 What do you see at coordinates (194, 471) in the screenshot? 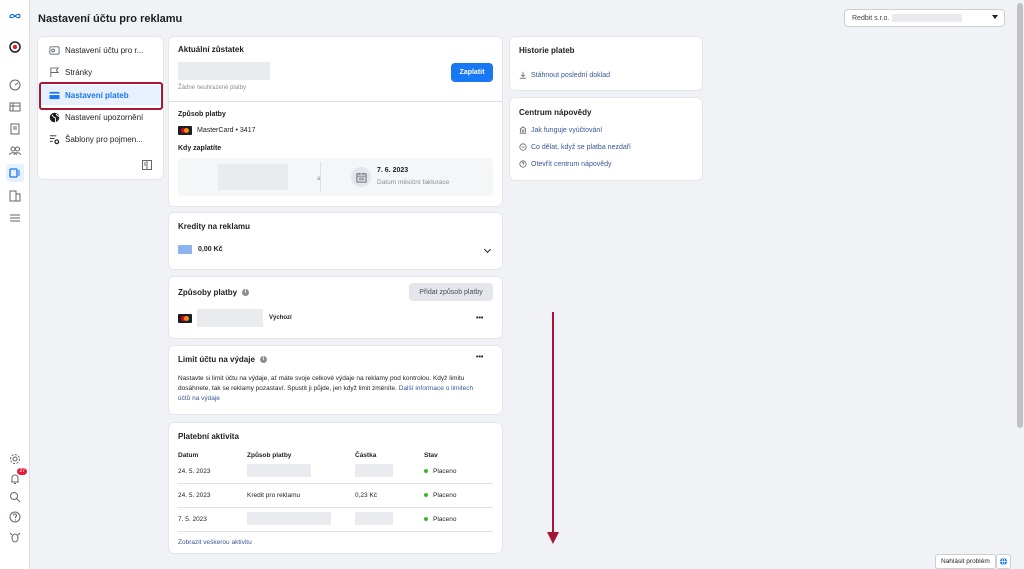
I see `row-1-date: 24. 5. 2023` at bounding box center [194, 471].